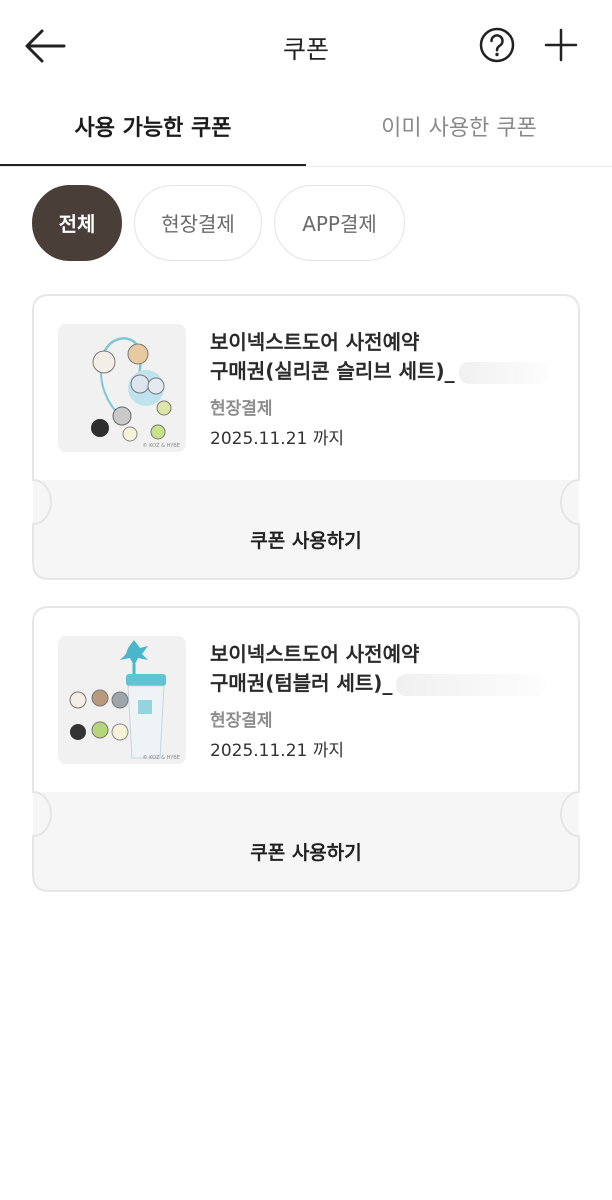  Describe the element at coordinates (459, 129) in the screenshot. I see `tab-used-coupons: 이미 사용한 쿠폰` at that location.